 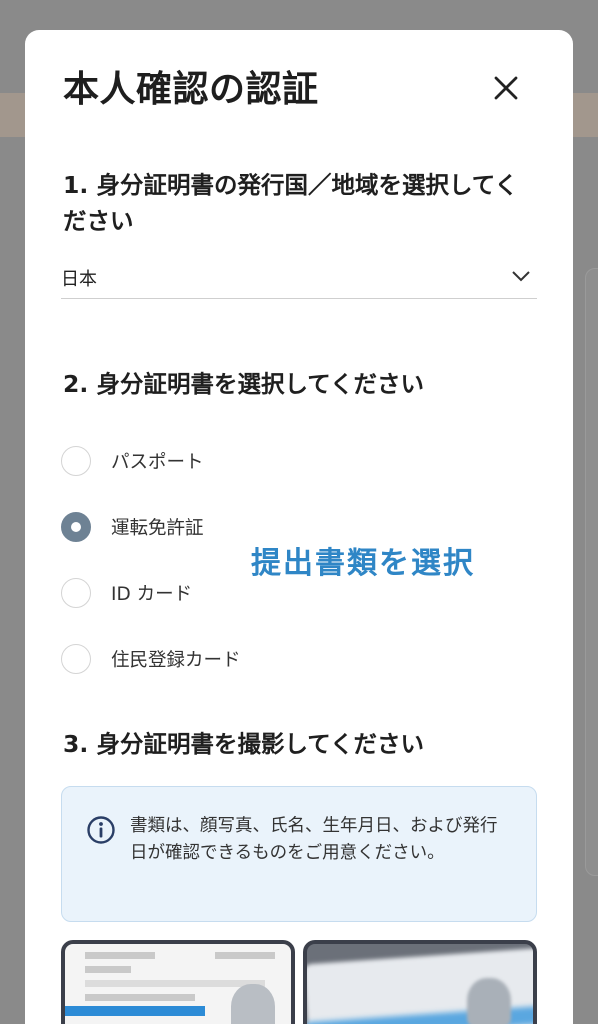 I want to click on close-icon, so click(x=506, y=88).